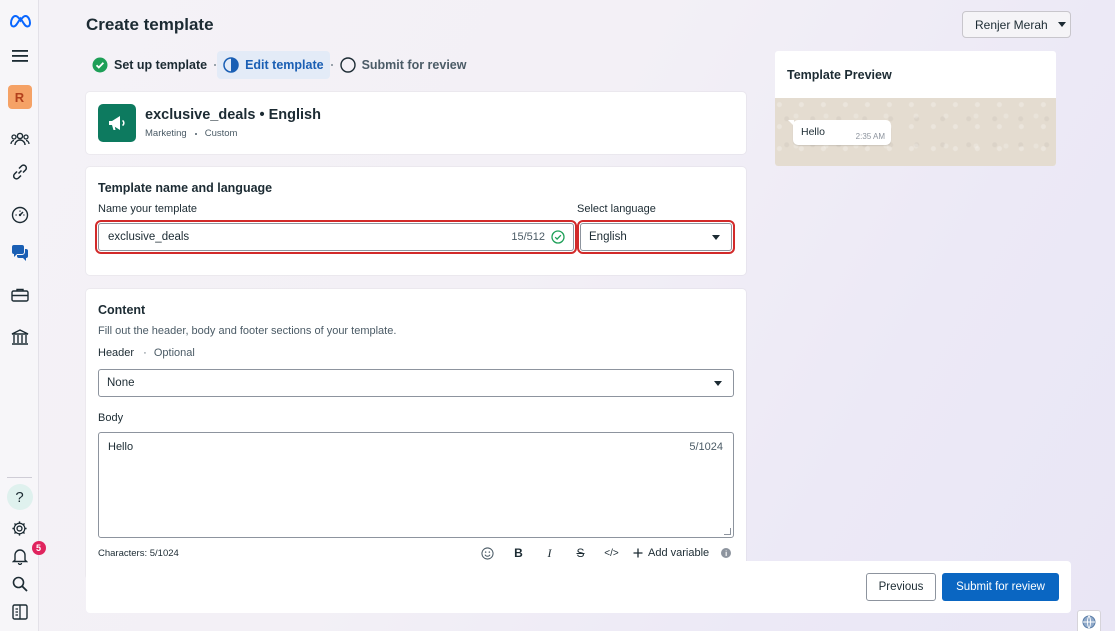  What do you see at coordinates (19, 172) in the screenshot?
I see `link-icon` at bounding box center [19, 172].